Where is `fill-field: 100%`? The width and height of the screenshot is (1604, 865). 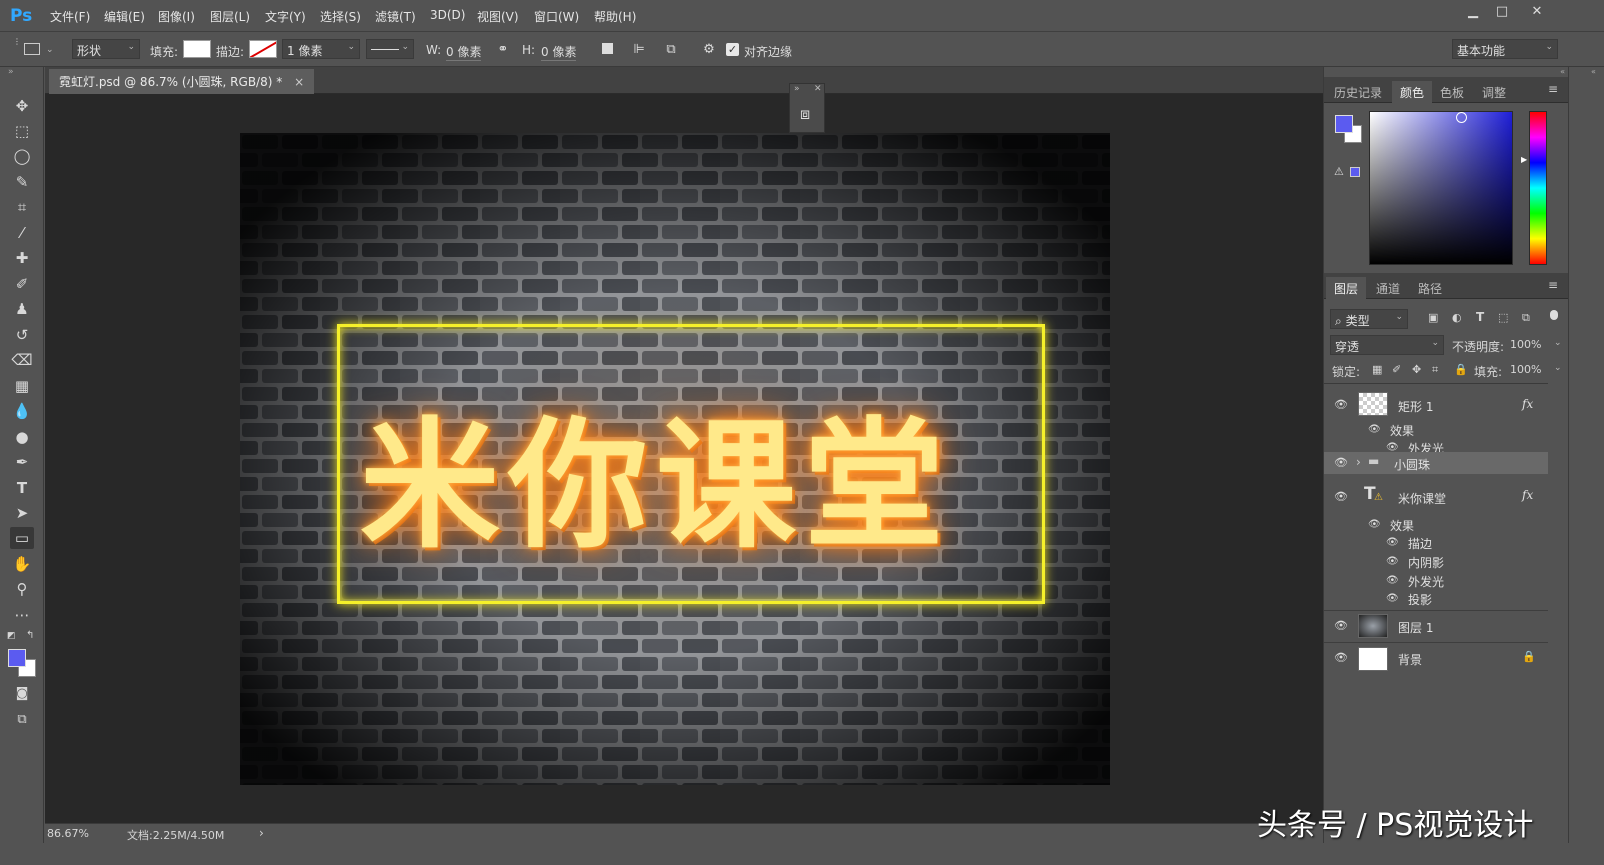
fill-field: 100% is located at coordinates (1525, 369).